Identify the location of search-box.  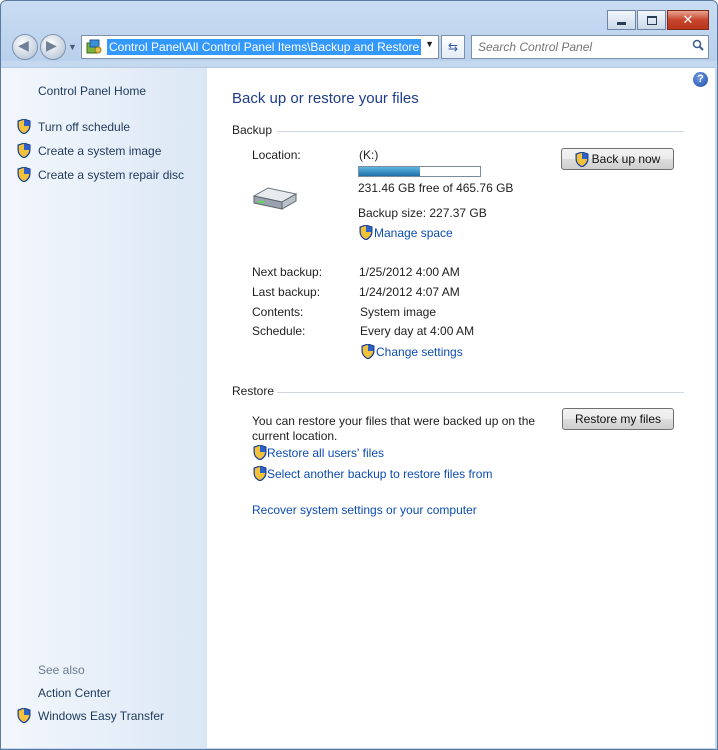
(590, 47).